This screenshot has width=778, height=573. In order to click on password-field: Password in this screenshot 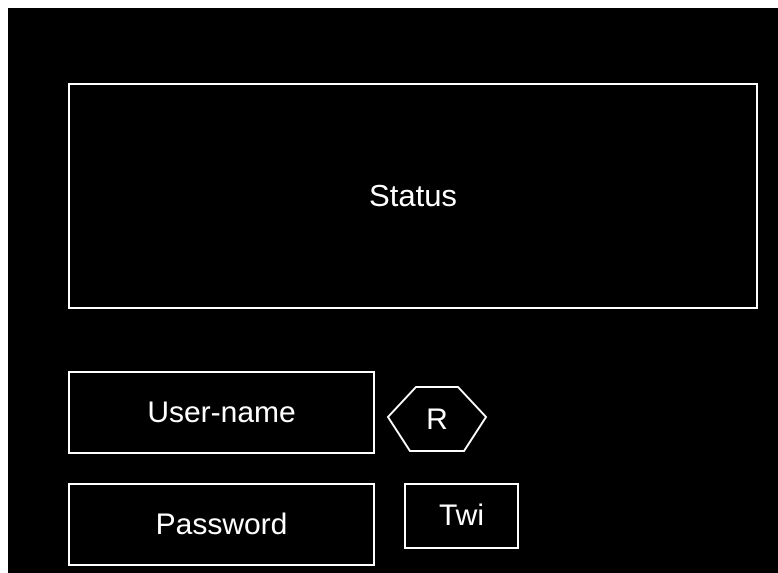, I will do `click(221, 524)`.